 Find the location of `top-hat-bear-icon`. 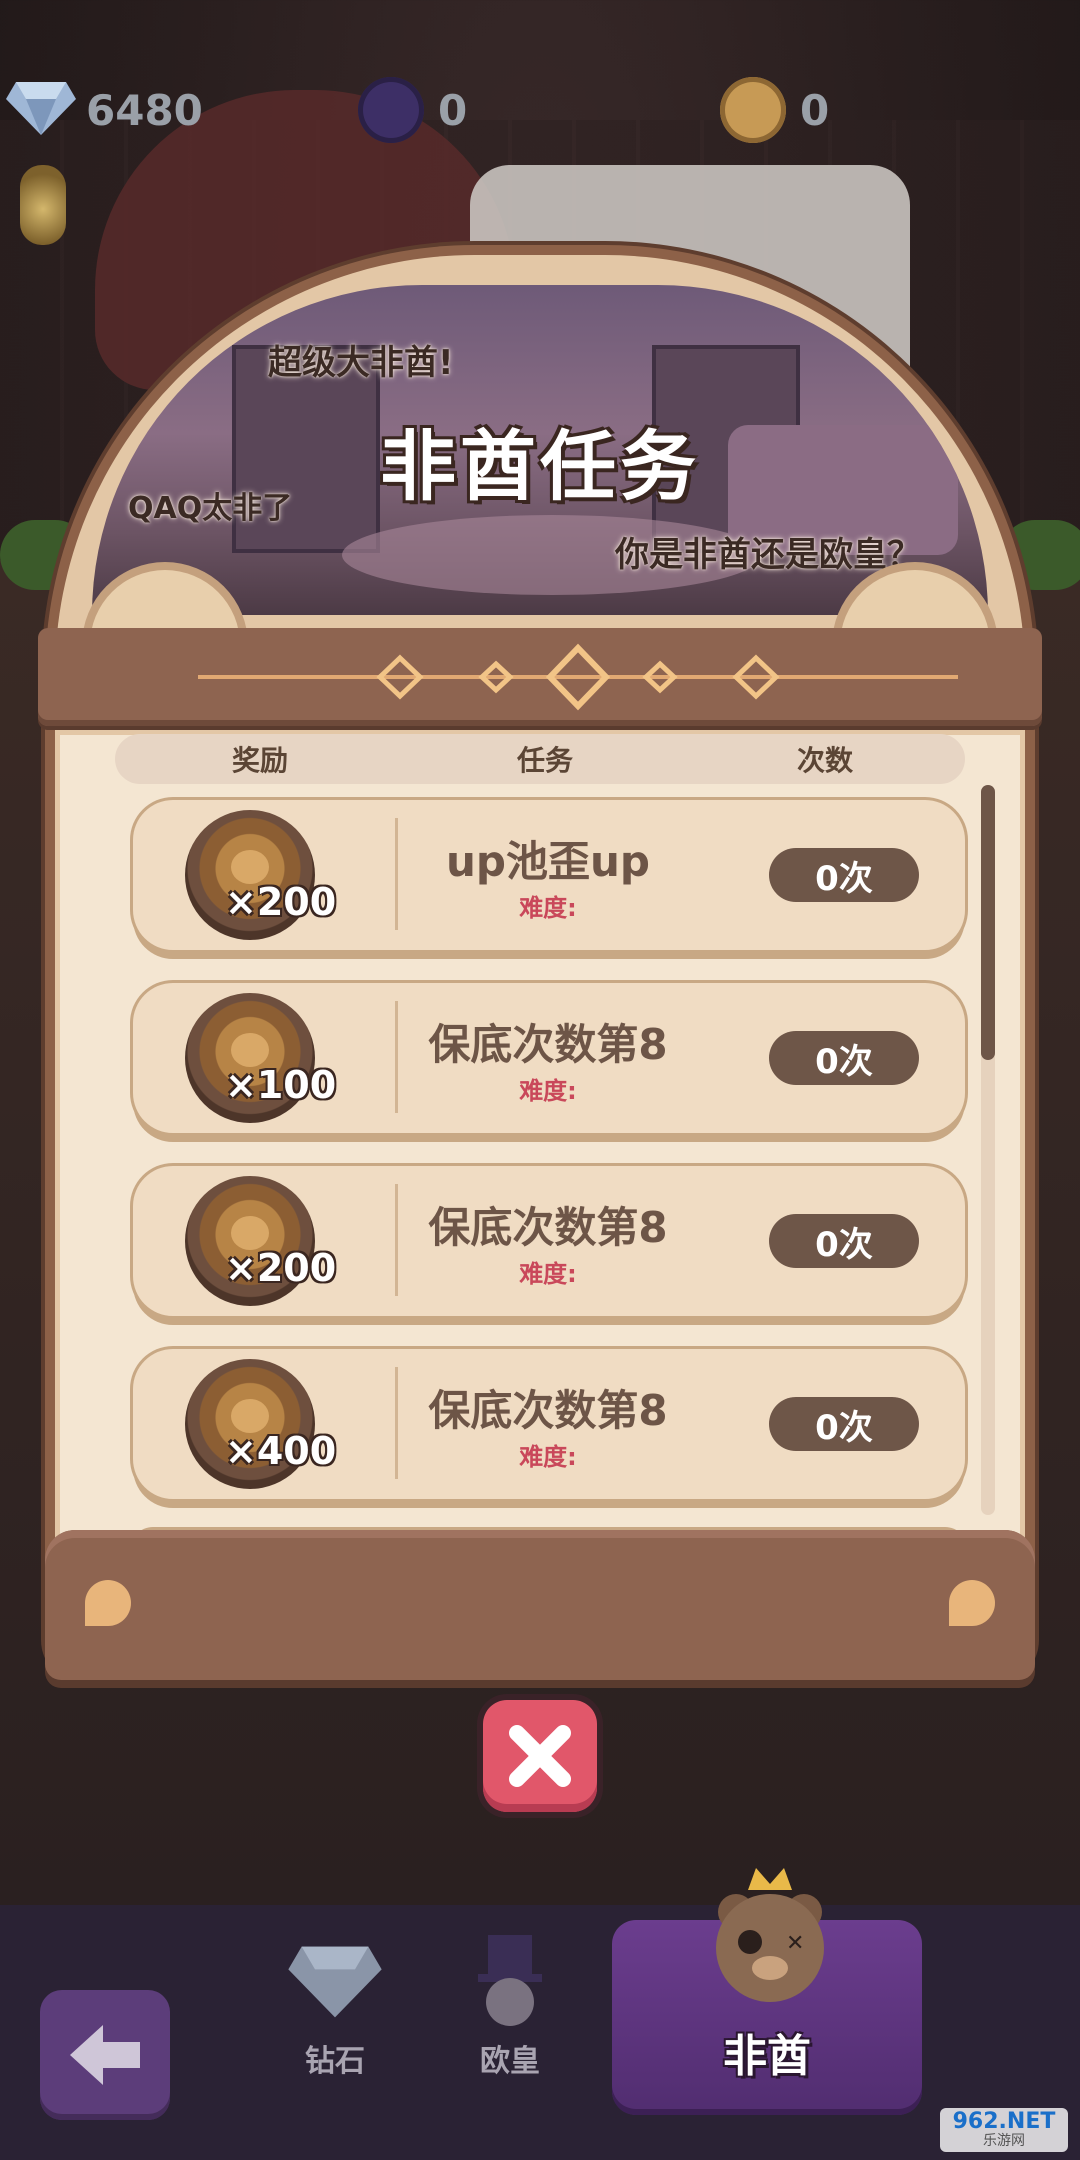

top-hat-bear-icon is located at coordinates (510, 1980).